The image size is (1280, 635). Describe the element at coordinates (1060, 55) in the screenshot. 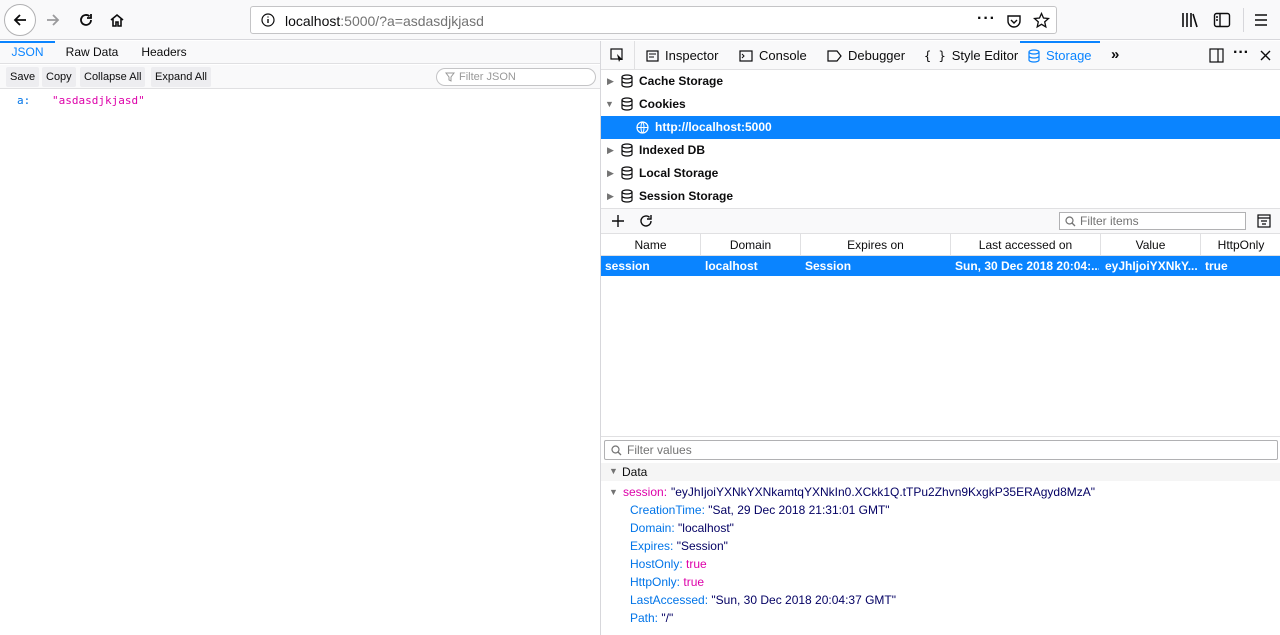

I see `tab-storage: Storage` at that location.